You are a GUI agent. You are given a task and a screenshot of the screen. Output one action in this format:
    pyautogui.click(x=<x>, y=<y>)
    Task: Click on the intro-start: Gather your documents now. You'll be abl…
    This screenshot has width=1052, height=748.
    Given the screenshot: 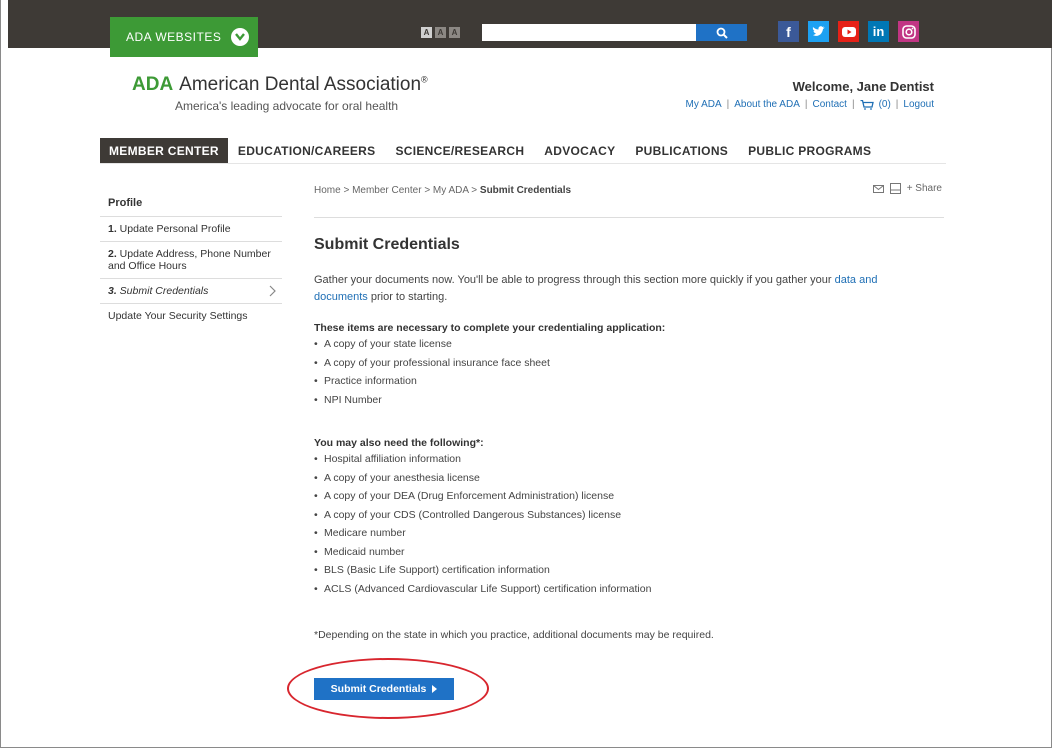 What is the action you would take?
    pyautogui.click(x=574, y=280)
    